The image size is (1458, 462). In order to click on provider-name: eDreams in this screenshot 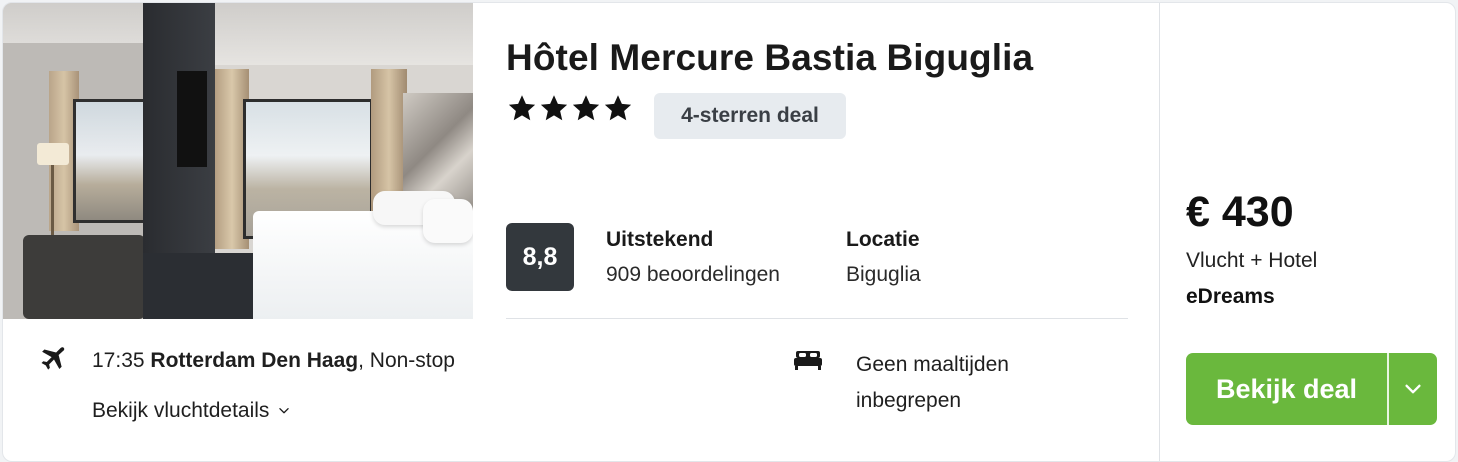, I will do `click(1230, 296)`.